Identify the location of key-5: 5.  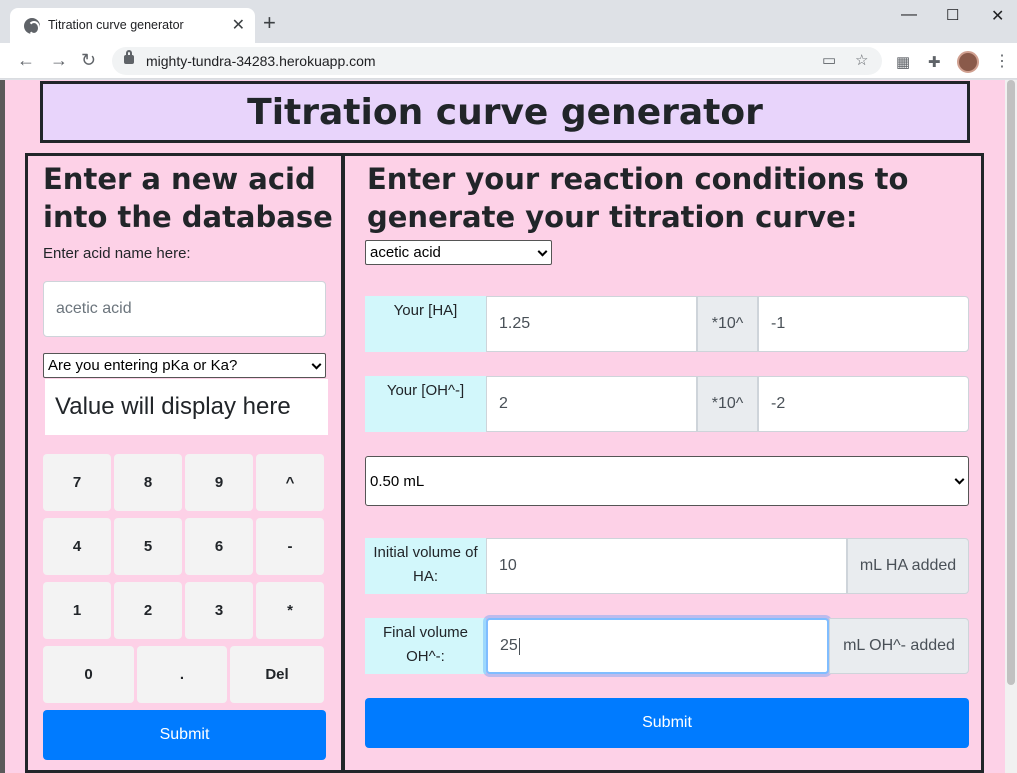
(148, 546).